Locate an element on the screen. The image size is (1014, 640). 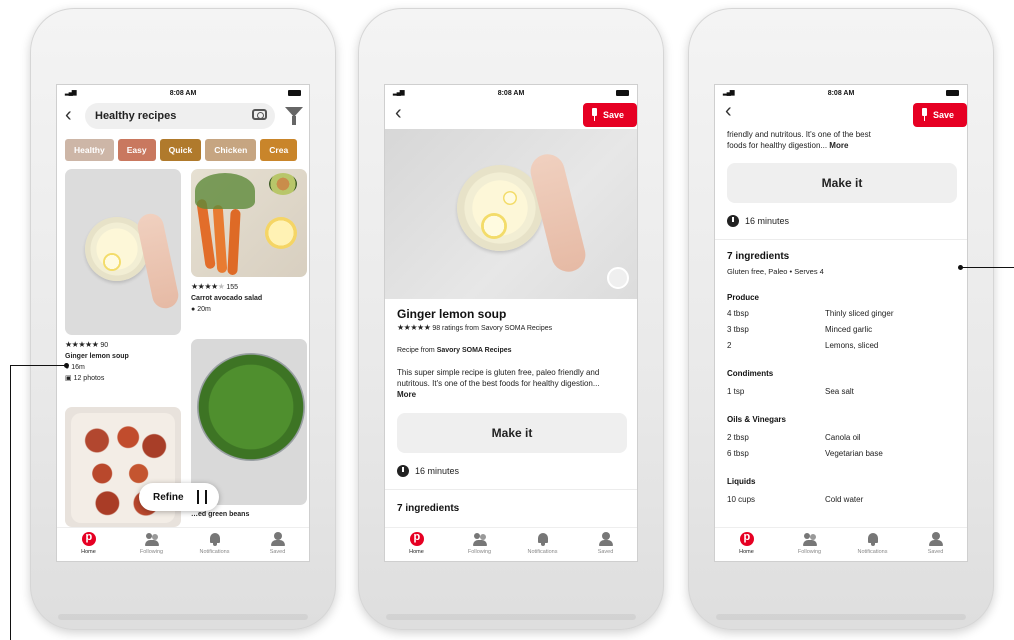
pin-photos: 12 photos is located at coordinates (89, 378).